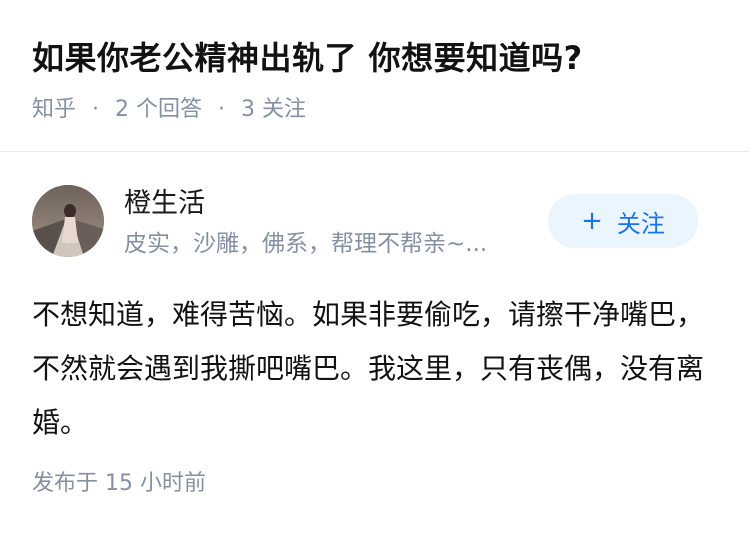 This screenshot has width=750, height=534. I want to click on answer-count: 2 个回答, so click(158, 110).